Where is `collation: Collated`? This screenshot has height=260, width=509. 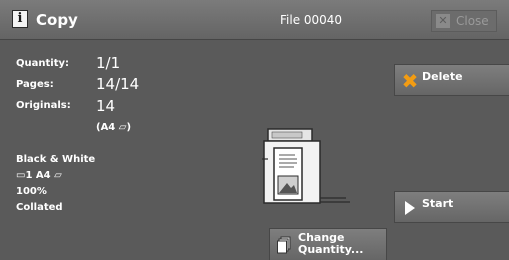
collation: Collated is located at coordinates (39, 207).